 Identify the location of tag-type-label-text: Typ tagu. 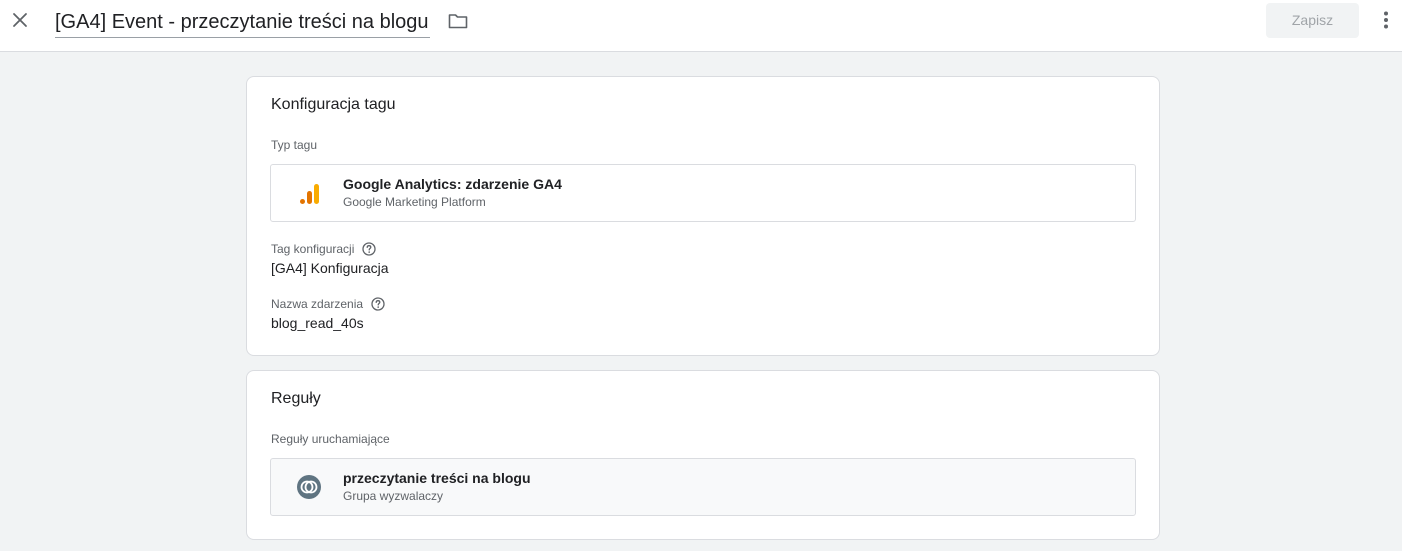
(294, 145).